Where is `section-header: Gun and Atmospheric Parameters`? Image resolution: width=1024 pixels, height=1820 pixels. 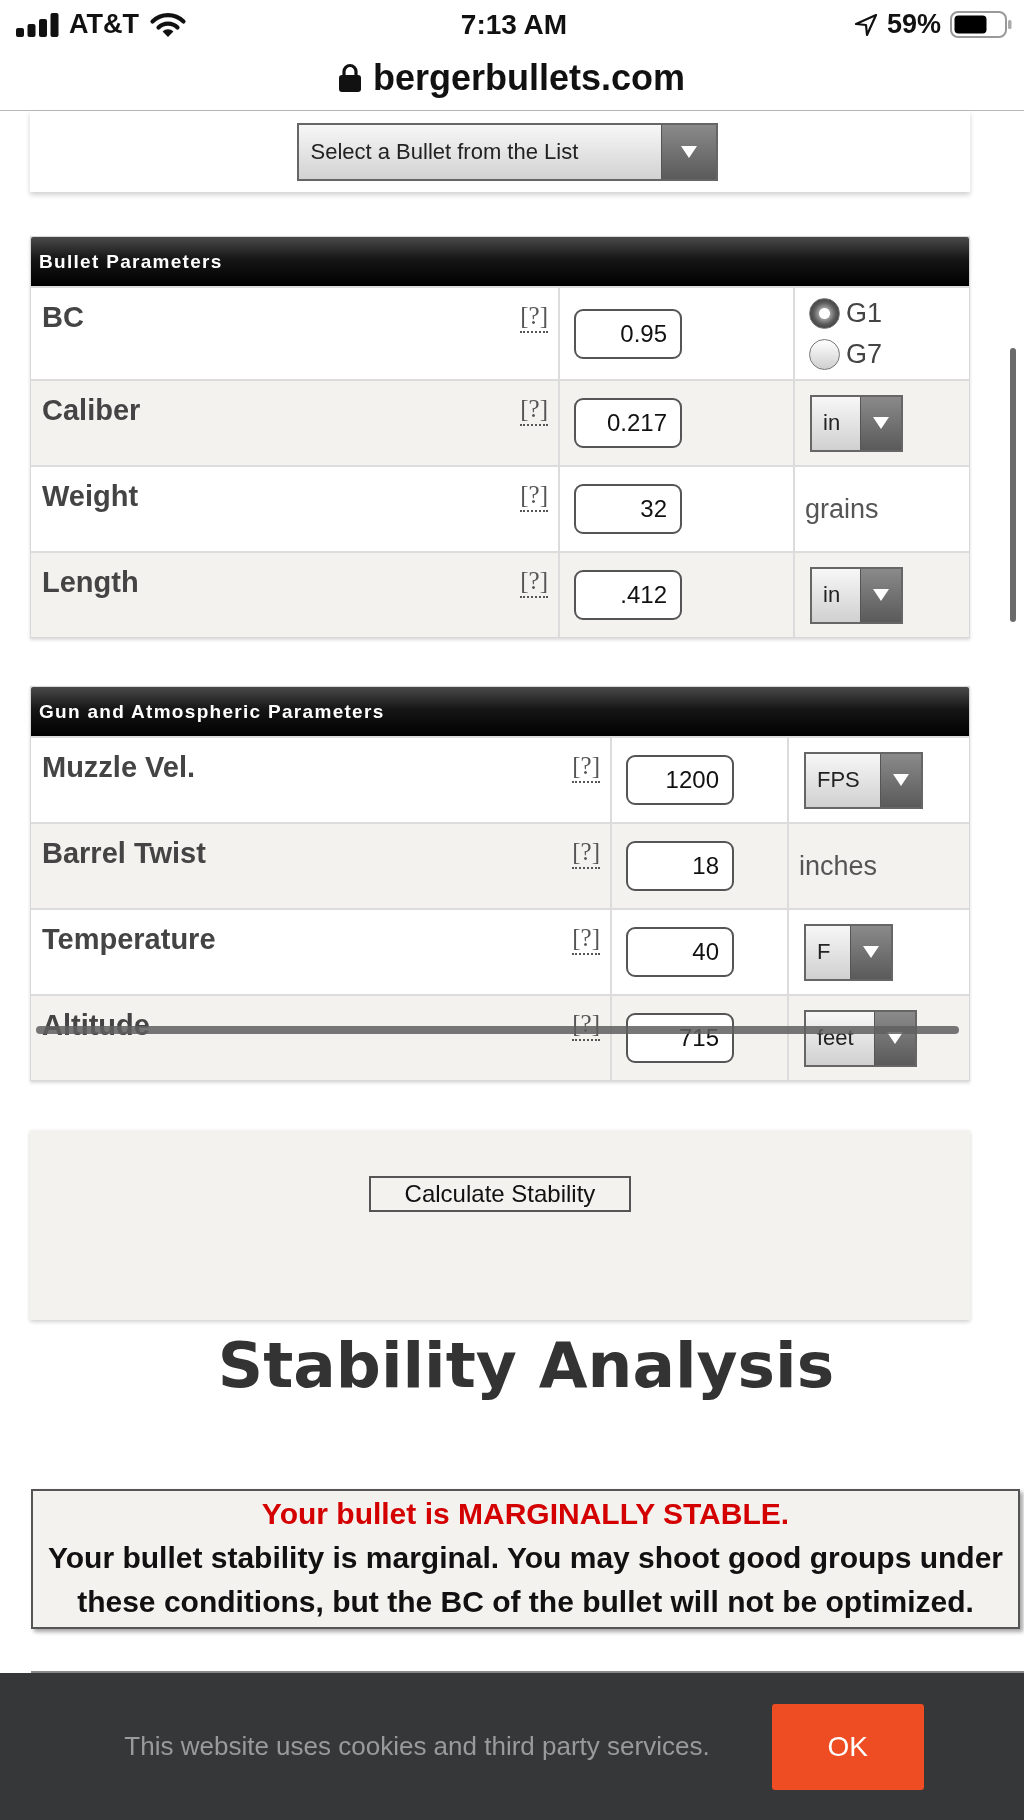 section-header: Gun and Atmospheric Parameters is located at coordinates (500, 712).